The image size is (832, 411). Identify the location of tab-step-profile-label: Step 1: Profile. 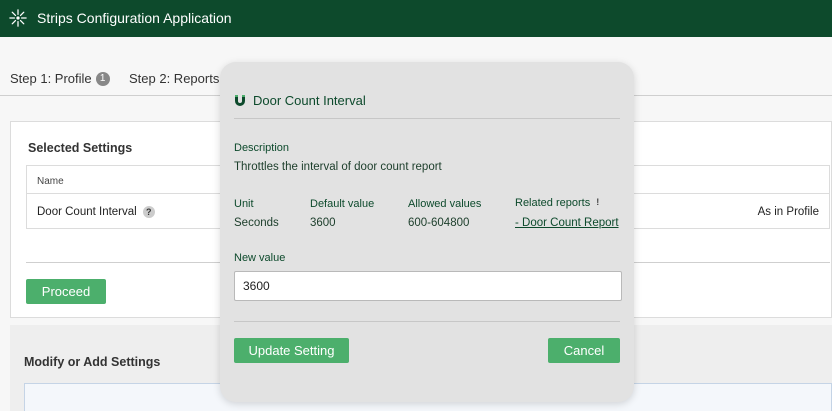
(51, 78).